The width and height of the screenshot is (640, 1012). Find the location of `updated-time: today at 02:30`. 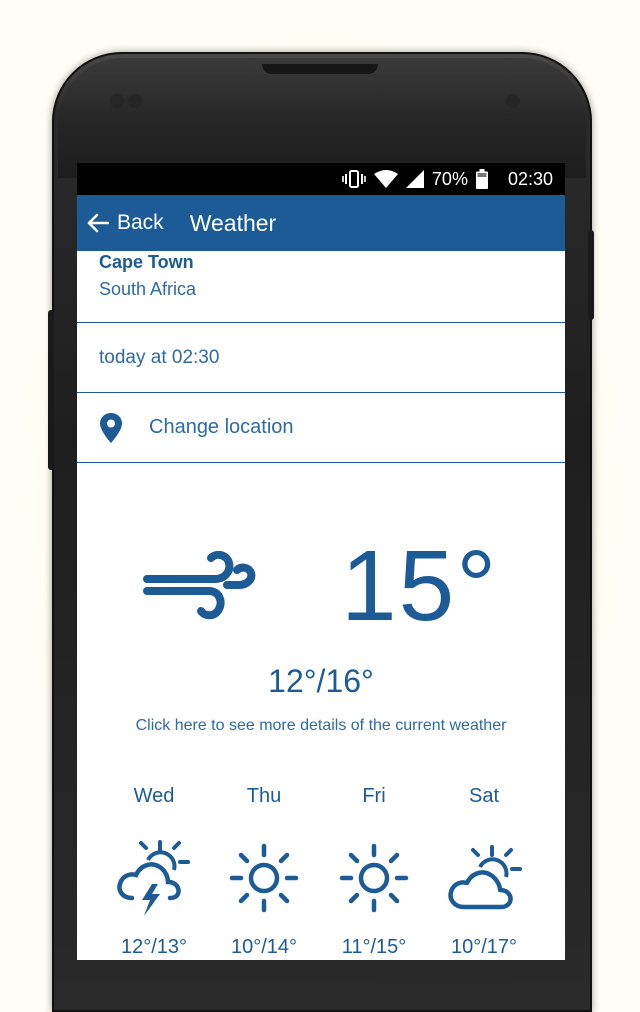

updated-time: today at 02:30 is located at coordinates (321, 358).